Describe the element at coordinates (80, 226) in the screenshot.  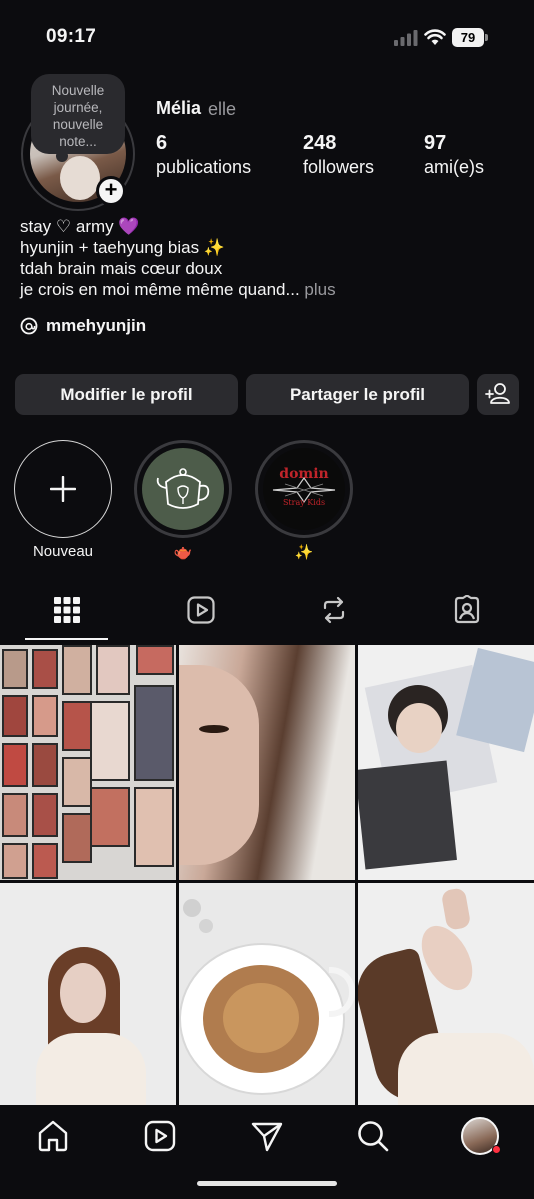
I see `bio-line: stay ♡ army 💜` at that location.